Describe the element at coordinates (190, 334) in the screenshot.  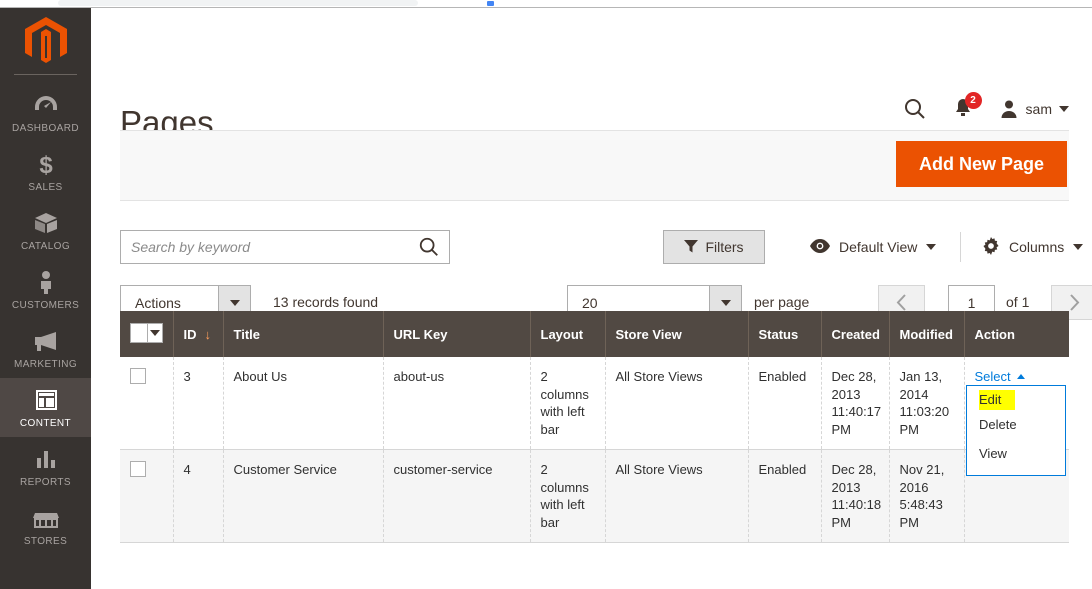
I see `column-label-id: ID` at that location.